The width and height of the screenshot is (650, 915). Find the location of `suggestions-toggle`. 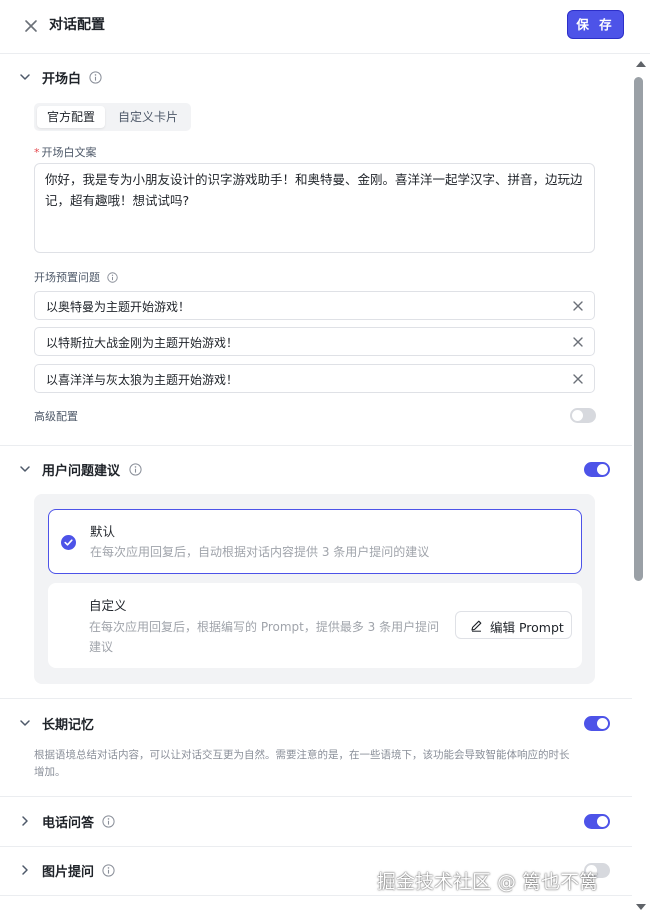

suggestions-toggle is located at coordinates (597, 469).